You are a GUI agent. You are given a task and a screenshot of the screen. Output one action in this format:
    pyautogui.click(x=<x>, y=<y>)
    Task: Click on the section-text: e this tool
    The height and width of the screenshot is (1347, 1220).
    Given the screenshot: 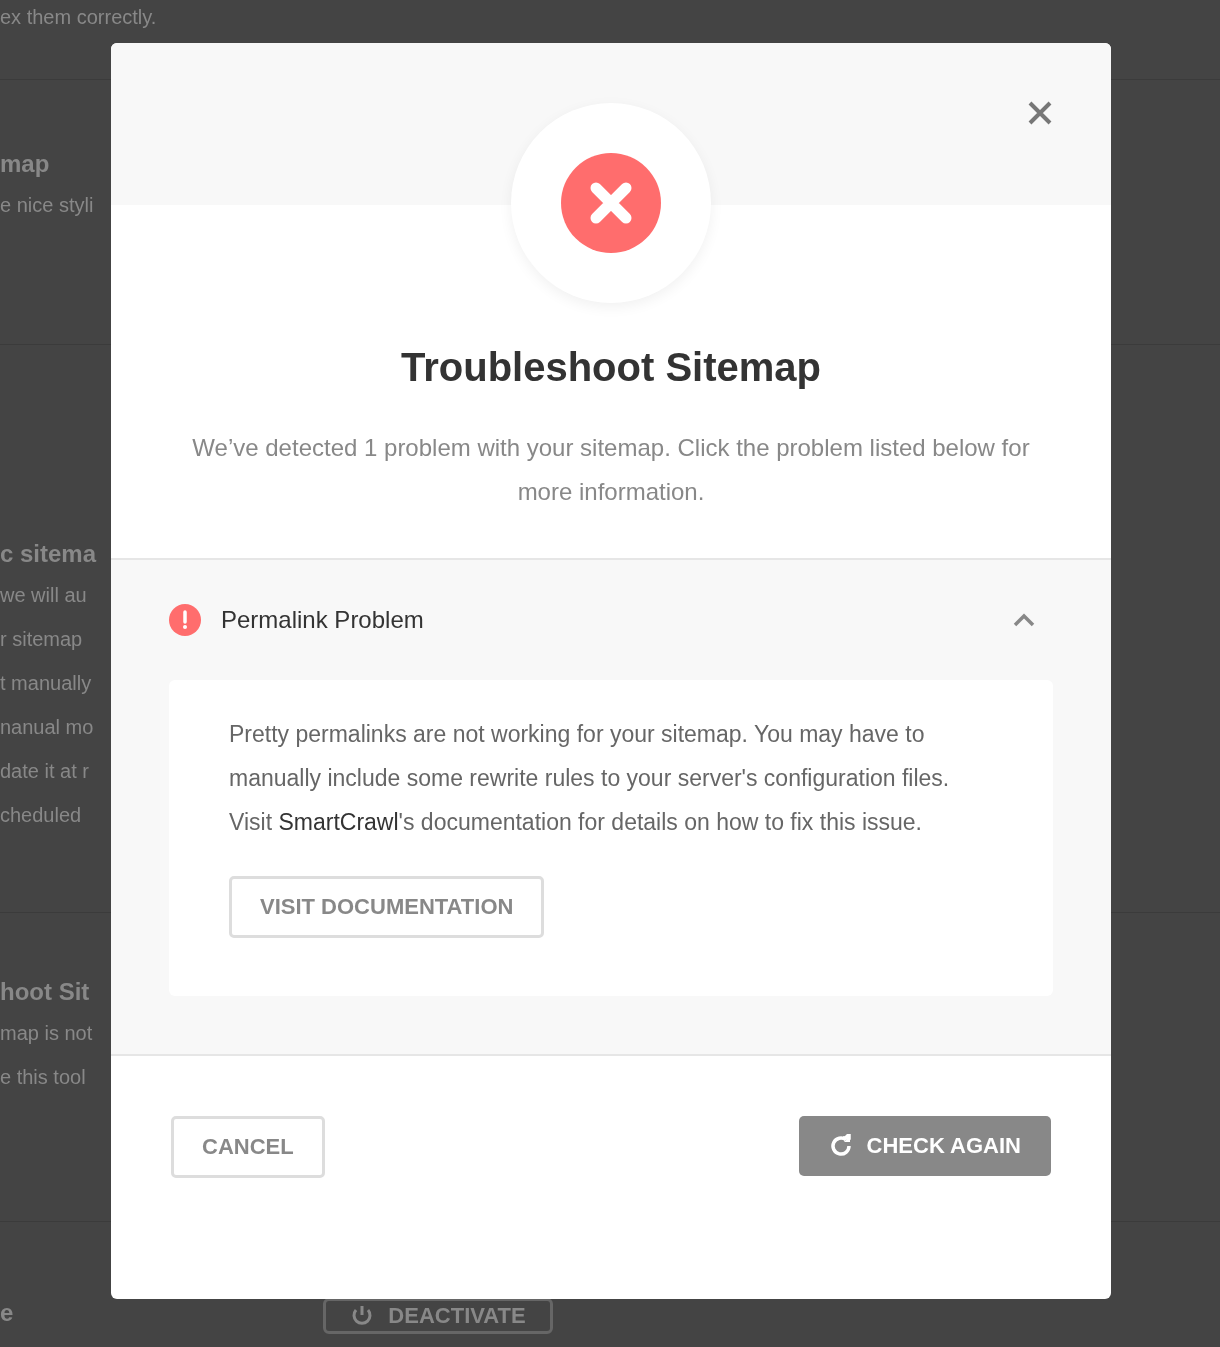 What is the action you would take?
    pyautogui.click(x=43, y=1077)
    